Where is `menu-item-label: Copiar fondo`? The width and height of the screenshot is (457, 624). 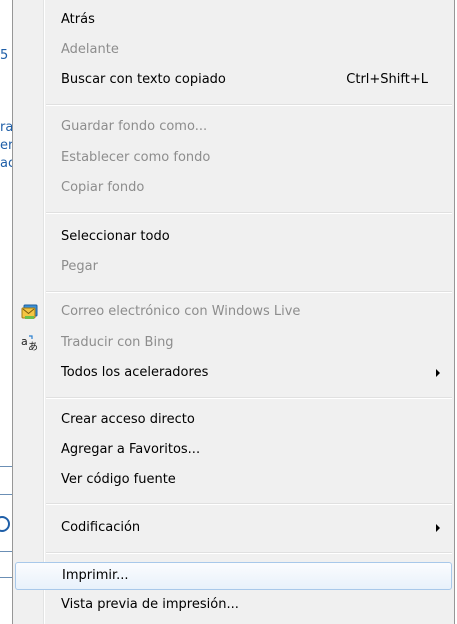 menu-item-label: Copiar fondo is located at coordinates (103, 187).